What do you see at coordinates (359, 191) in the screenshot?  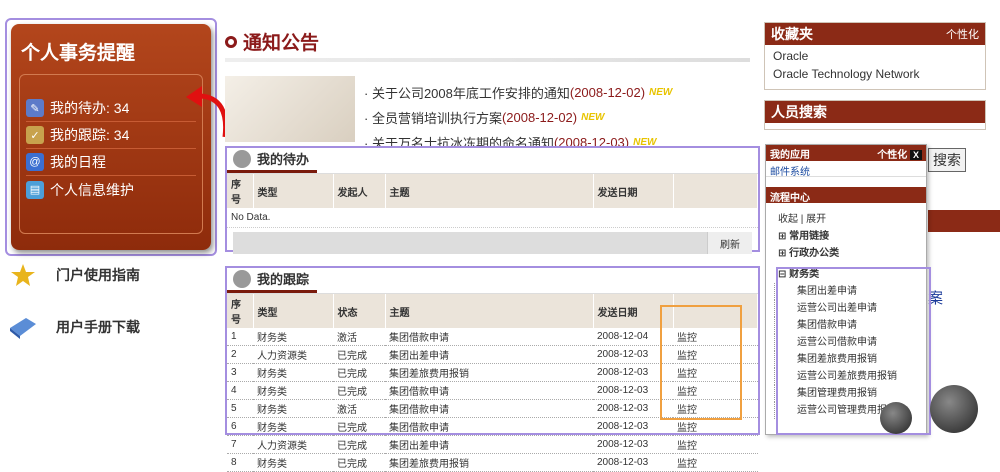 I see `col-header: 发起人` at bounding box center [359, 191].